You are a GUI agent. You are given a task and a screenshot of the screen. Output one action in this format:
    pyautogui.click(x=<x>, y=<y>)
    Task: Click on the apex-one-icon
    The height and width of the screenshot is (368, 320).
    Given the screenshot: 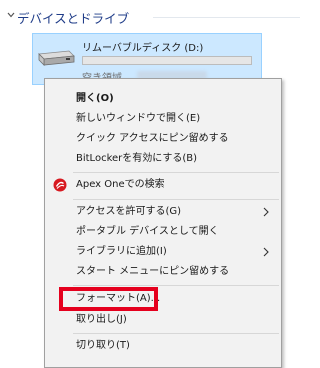 What is the action you would take?
    pyautogui.click(x=60, y=185)
    